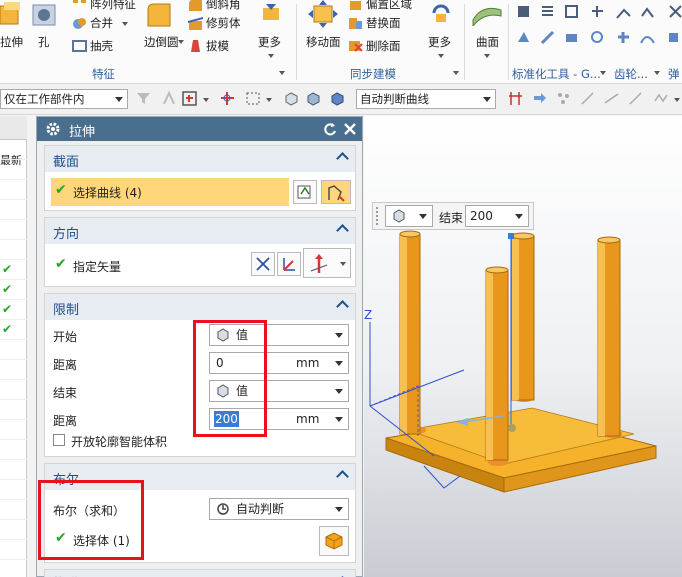 The height and width of the screenshot is (577, 682). I want to click on close-icon, so click(350, 129).